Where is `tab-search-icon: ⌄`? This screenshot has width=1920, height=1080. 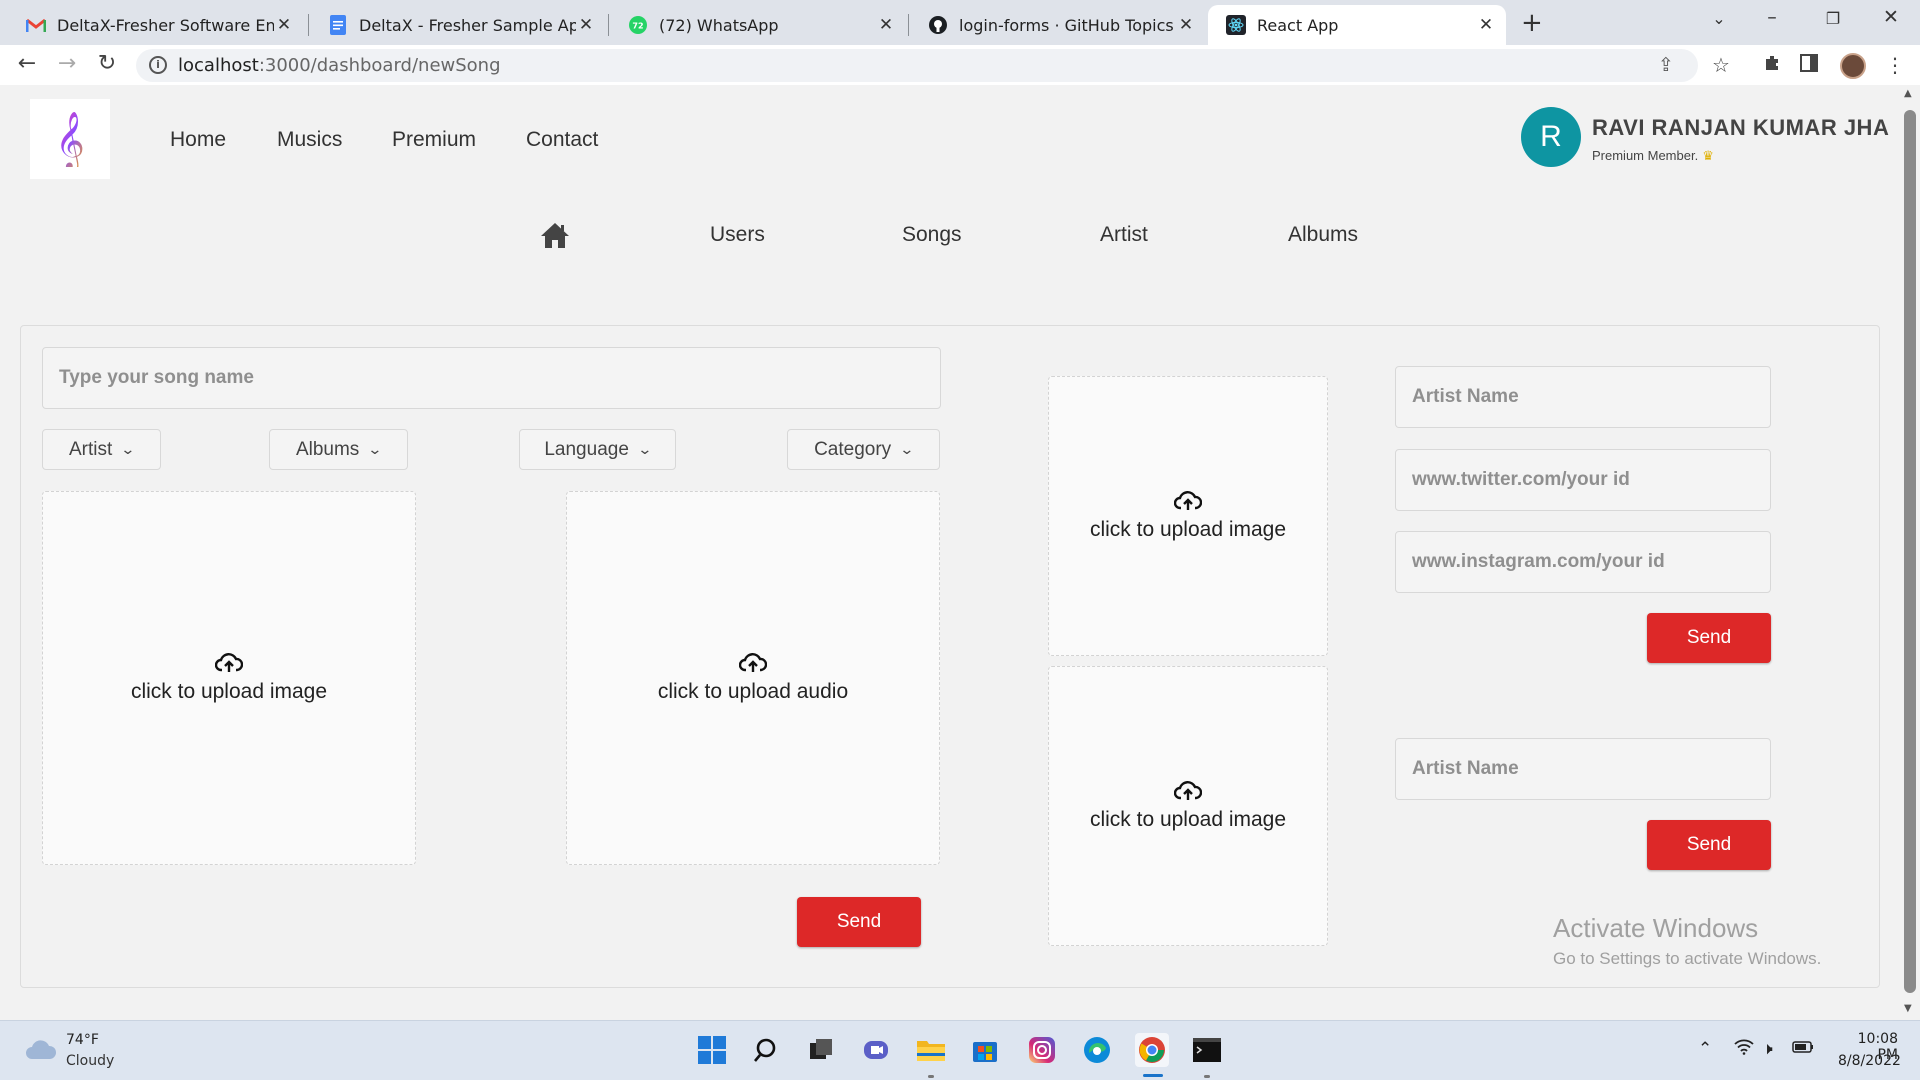 tab-search-icon: ⌄ is located at coordinates (1719, 18).